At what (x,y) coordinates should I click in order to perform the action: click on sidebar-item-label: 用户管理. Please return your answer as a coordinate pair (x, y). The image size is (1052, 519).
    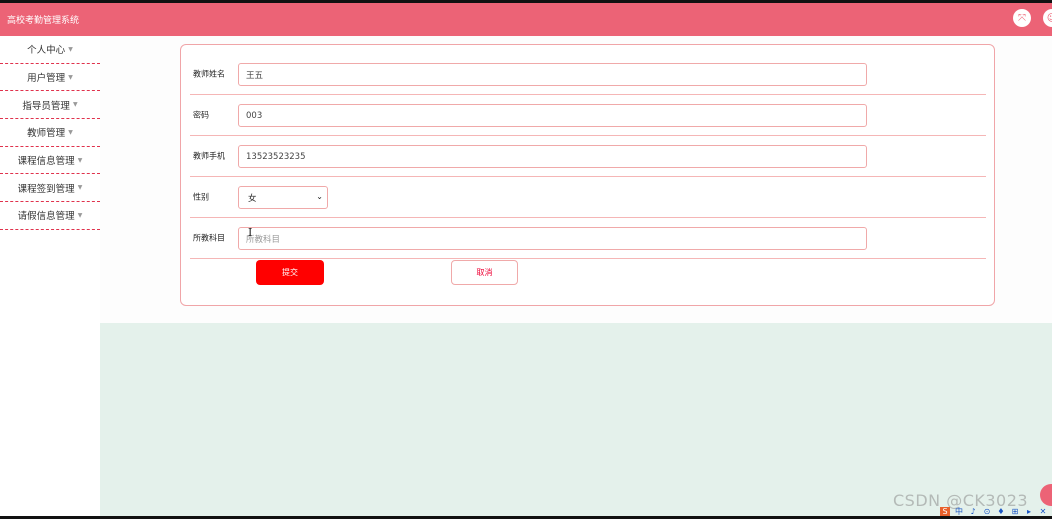
    Looking at the image, I should click on (46, 79).